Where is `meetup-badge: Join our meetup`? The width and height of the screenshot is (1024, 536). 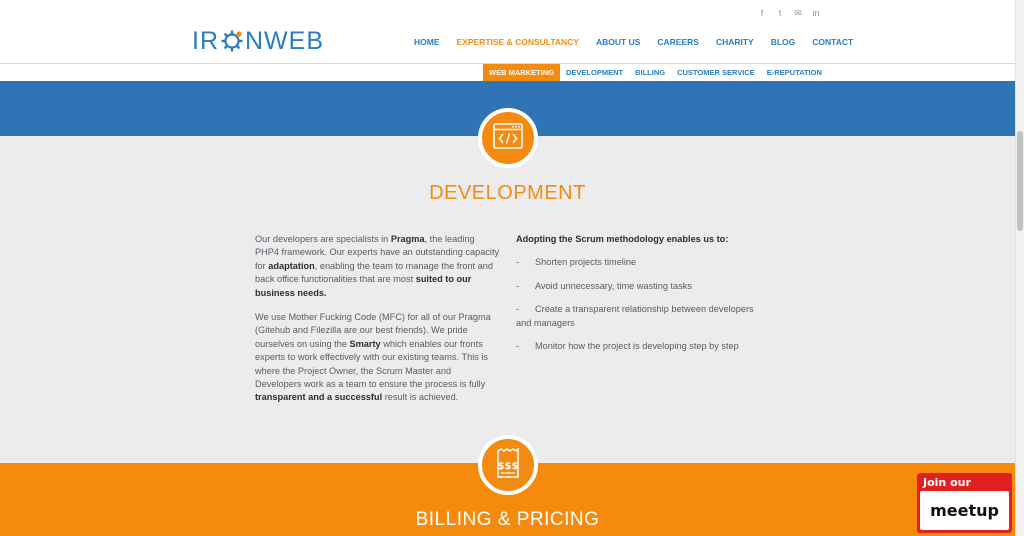 meetup-badge: Join our meetup is located at coordinates (964, 503).